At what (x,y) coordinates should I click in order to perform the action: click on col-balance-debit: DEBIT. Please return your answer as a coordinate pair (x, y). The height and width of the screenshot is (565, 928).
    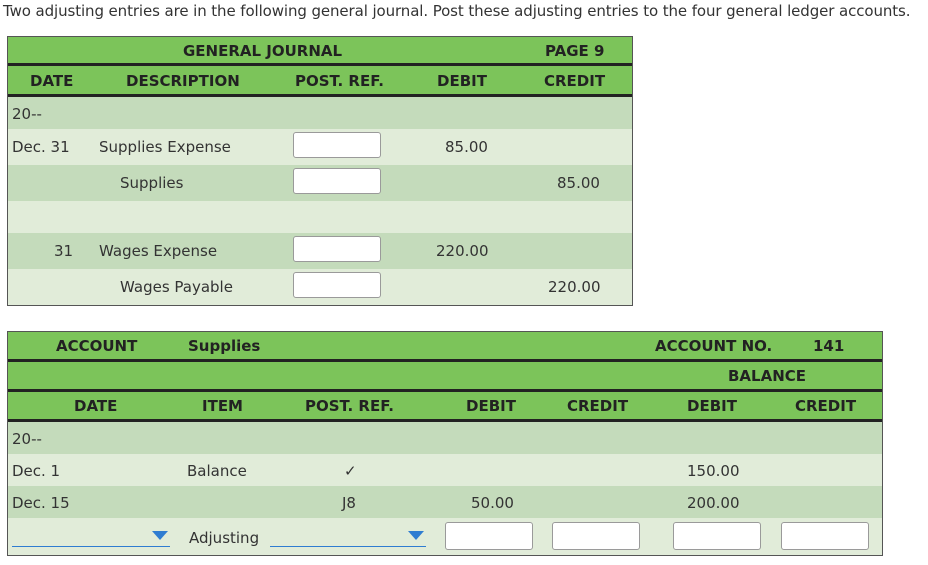
    Looking at the image, I should click on (712, 406).